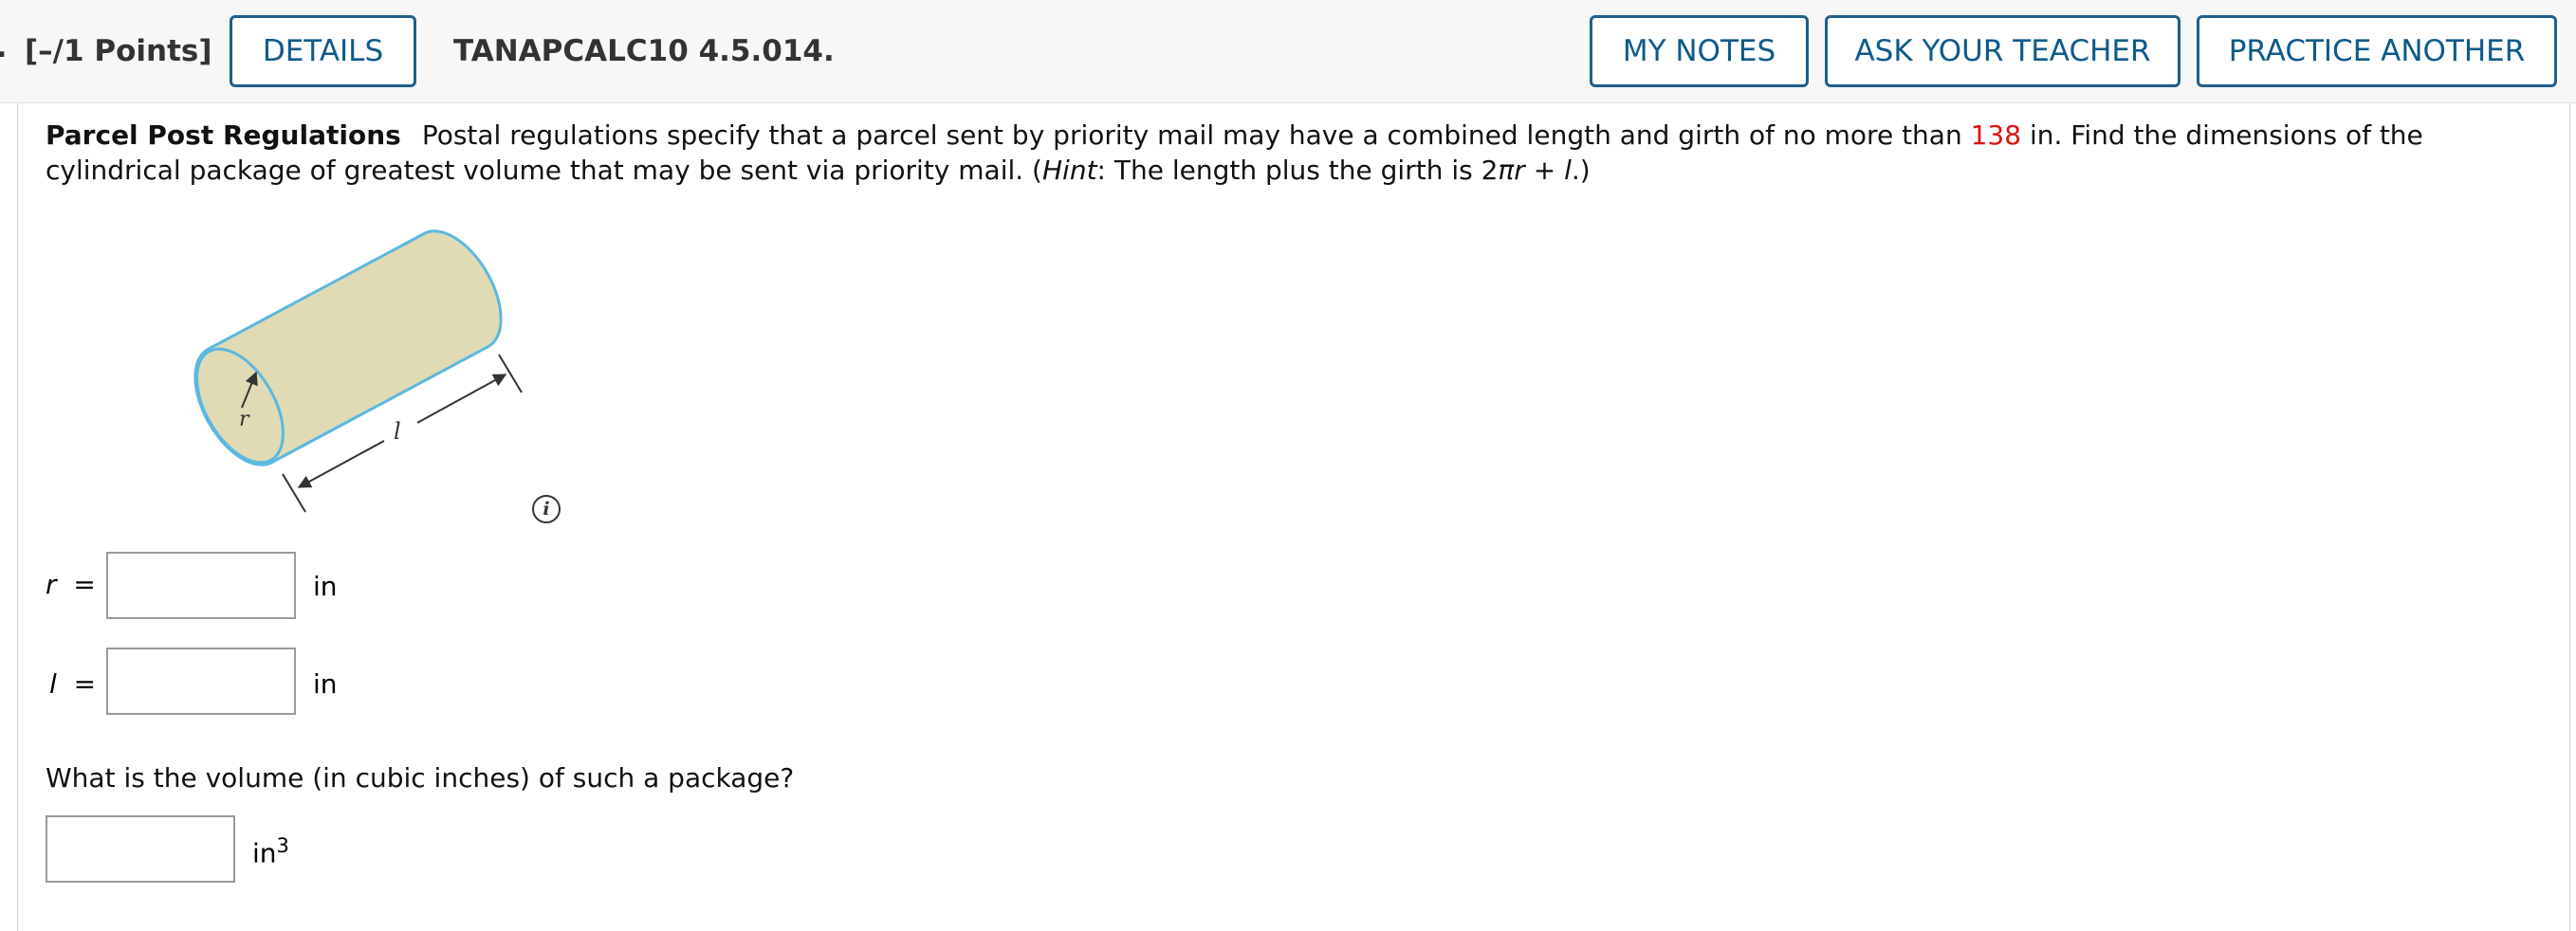 The height and width of the screenshot is (931, 2576). What do you see at coordinates (323, 51) in the screenshot?
I see `details-button: DETAILS` at bounding box center [323, 51].